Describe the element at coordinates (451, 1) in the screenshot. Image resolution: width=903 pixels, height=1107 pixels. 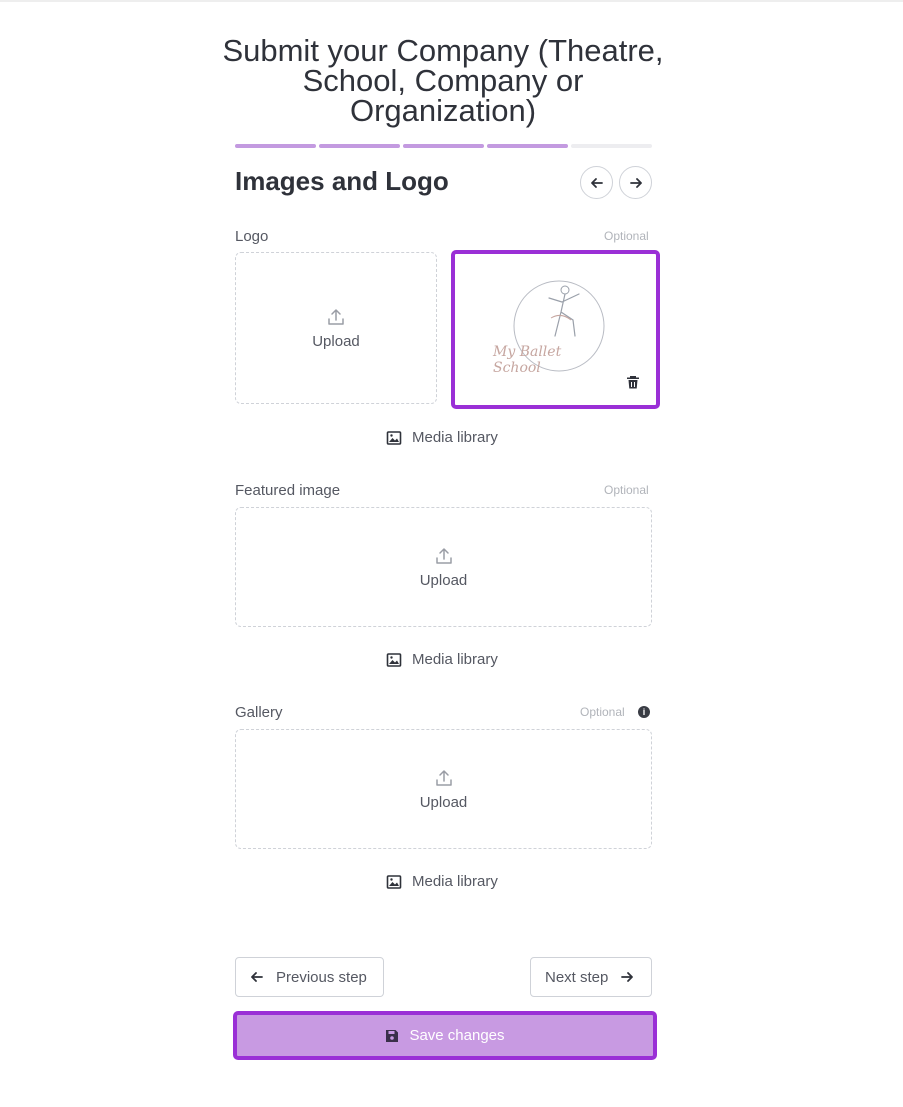
I see `top-divider` at that location.